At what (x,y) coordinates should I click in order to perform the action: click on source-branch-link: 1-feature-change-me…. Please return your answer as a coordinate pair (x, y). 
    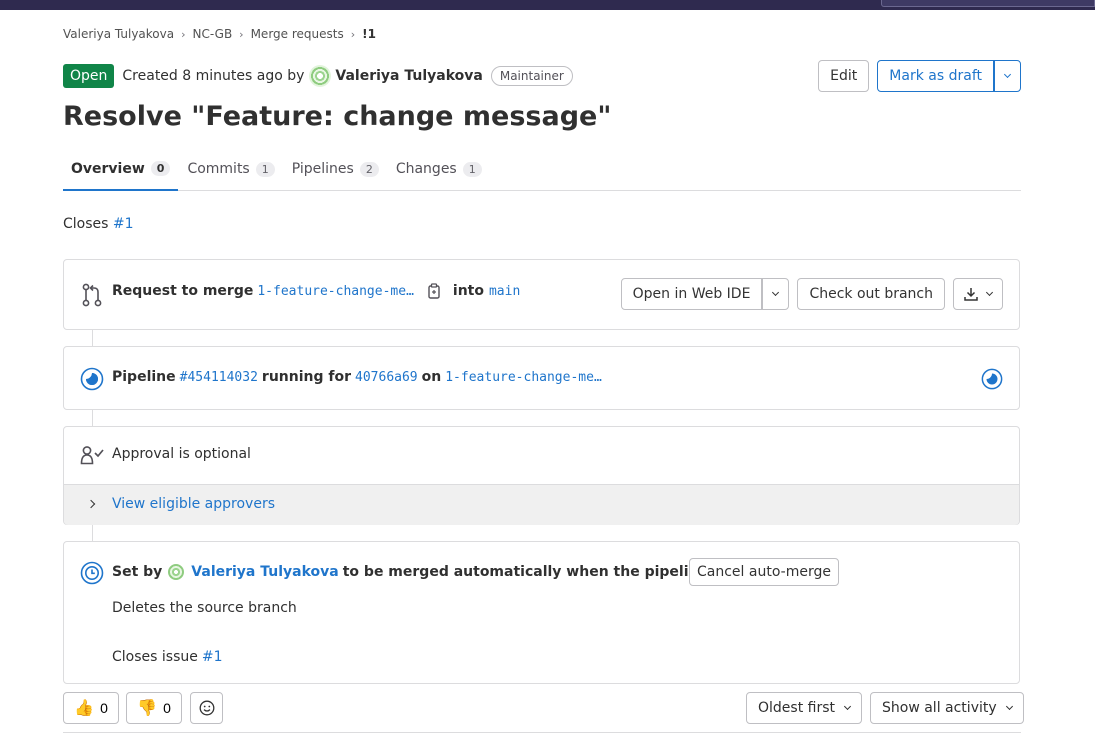
    Looking at the image, I should click on (335, 291).